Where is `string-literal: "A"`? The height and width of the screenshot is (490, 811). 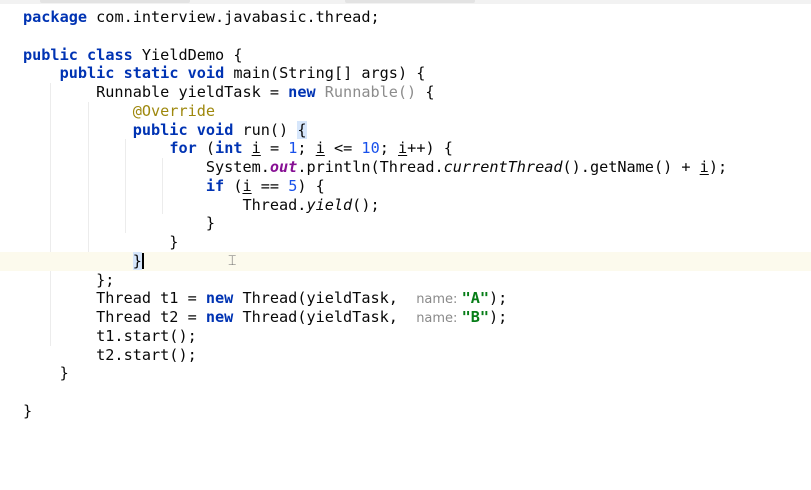 string-literal: "A" is located at coordinates (475, 298).